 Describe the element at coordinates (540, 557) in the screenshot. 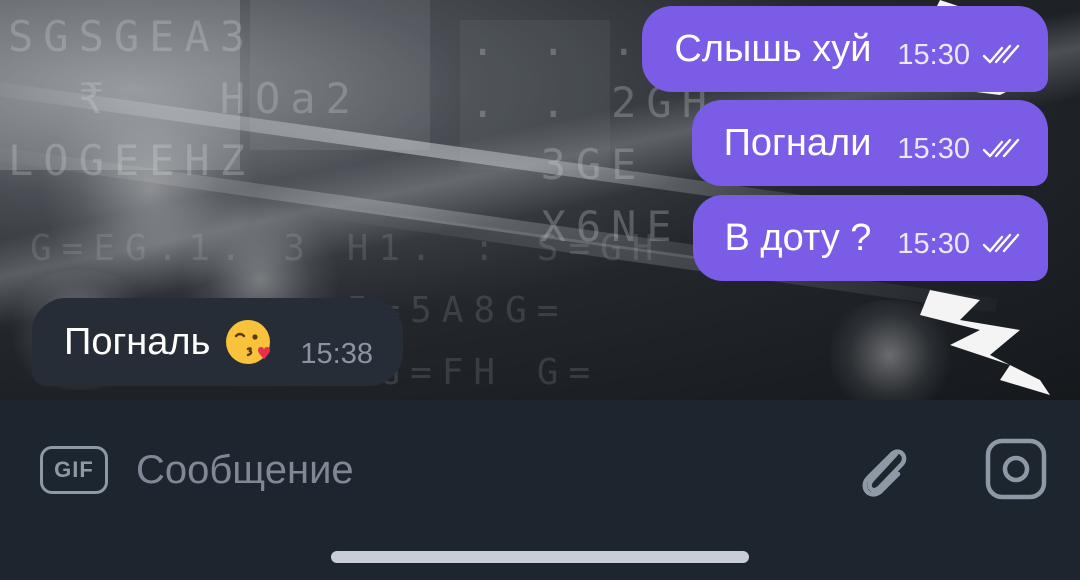

I see `home-indicator` at that location.